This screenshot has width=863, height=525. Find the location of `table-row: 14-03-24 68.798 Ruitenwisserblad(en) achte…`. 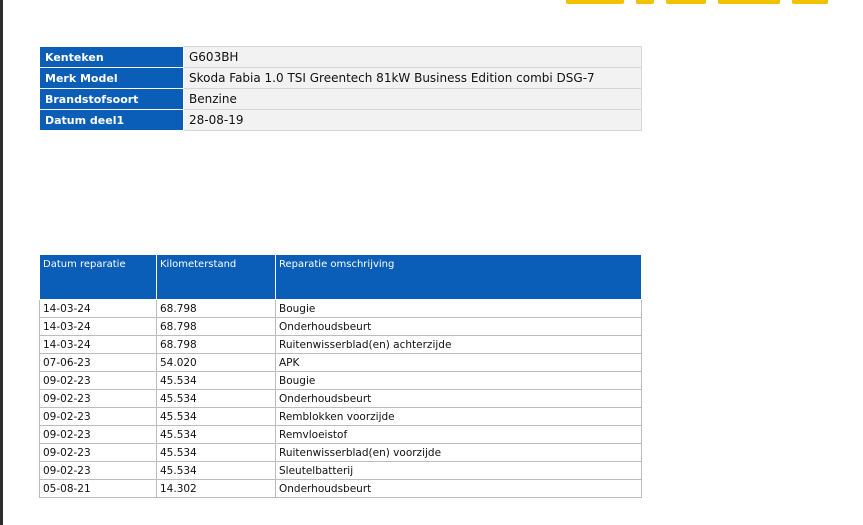

table-row: 14-03-24 68.798 Ruitenwisserblad(en) achte… is located at coordinates (340, 344).